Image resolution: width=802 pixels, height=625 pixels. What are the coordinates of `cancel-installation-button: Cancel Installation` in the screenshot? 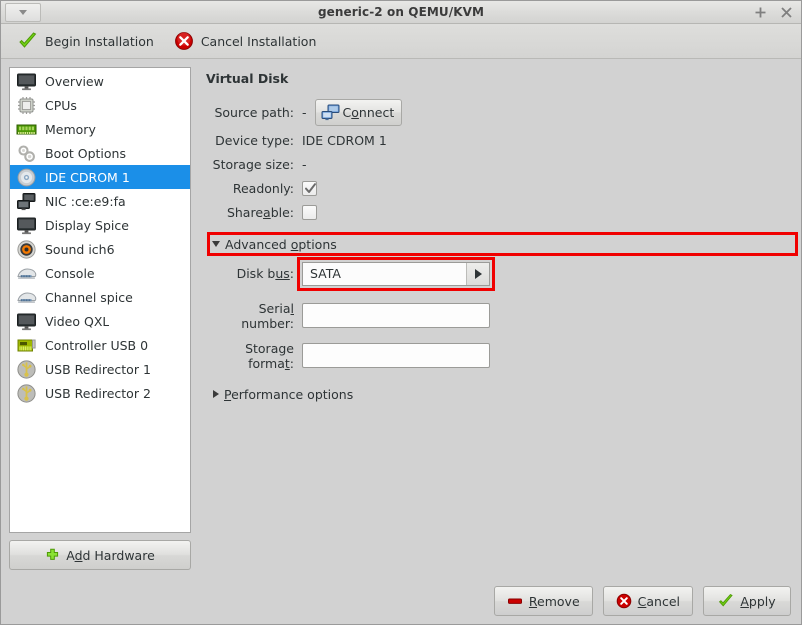 It's located at (245, 41).